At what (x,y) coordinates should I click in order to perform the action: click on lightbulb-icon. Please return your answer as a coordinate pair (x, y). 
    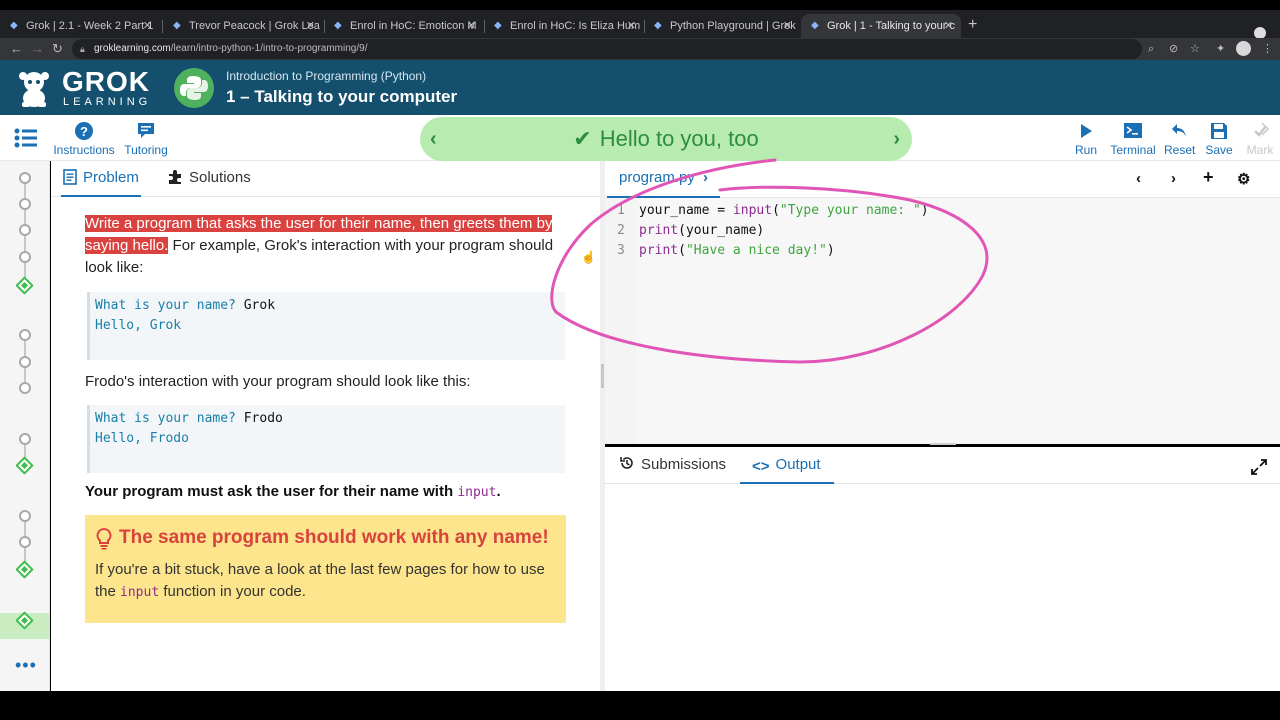
    Looking at the image, I should click on (104, 539).